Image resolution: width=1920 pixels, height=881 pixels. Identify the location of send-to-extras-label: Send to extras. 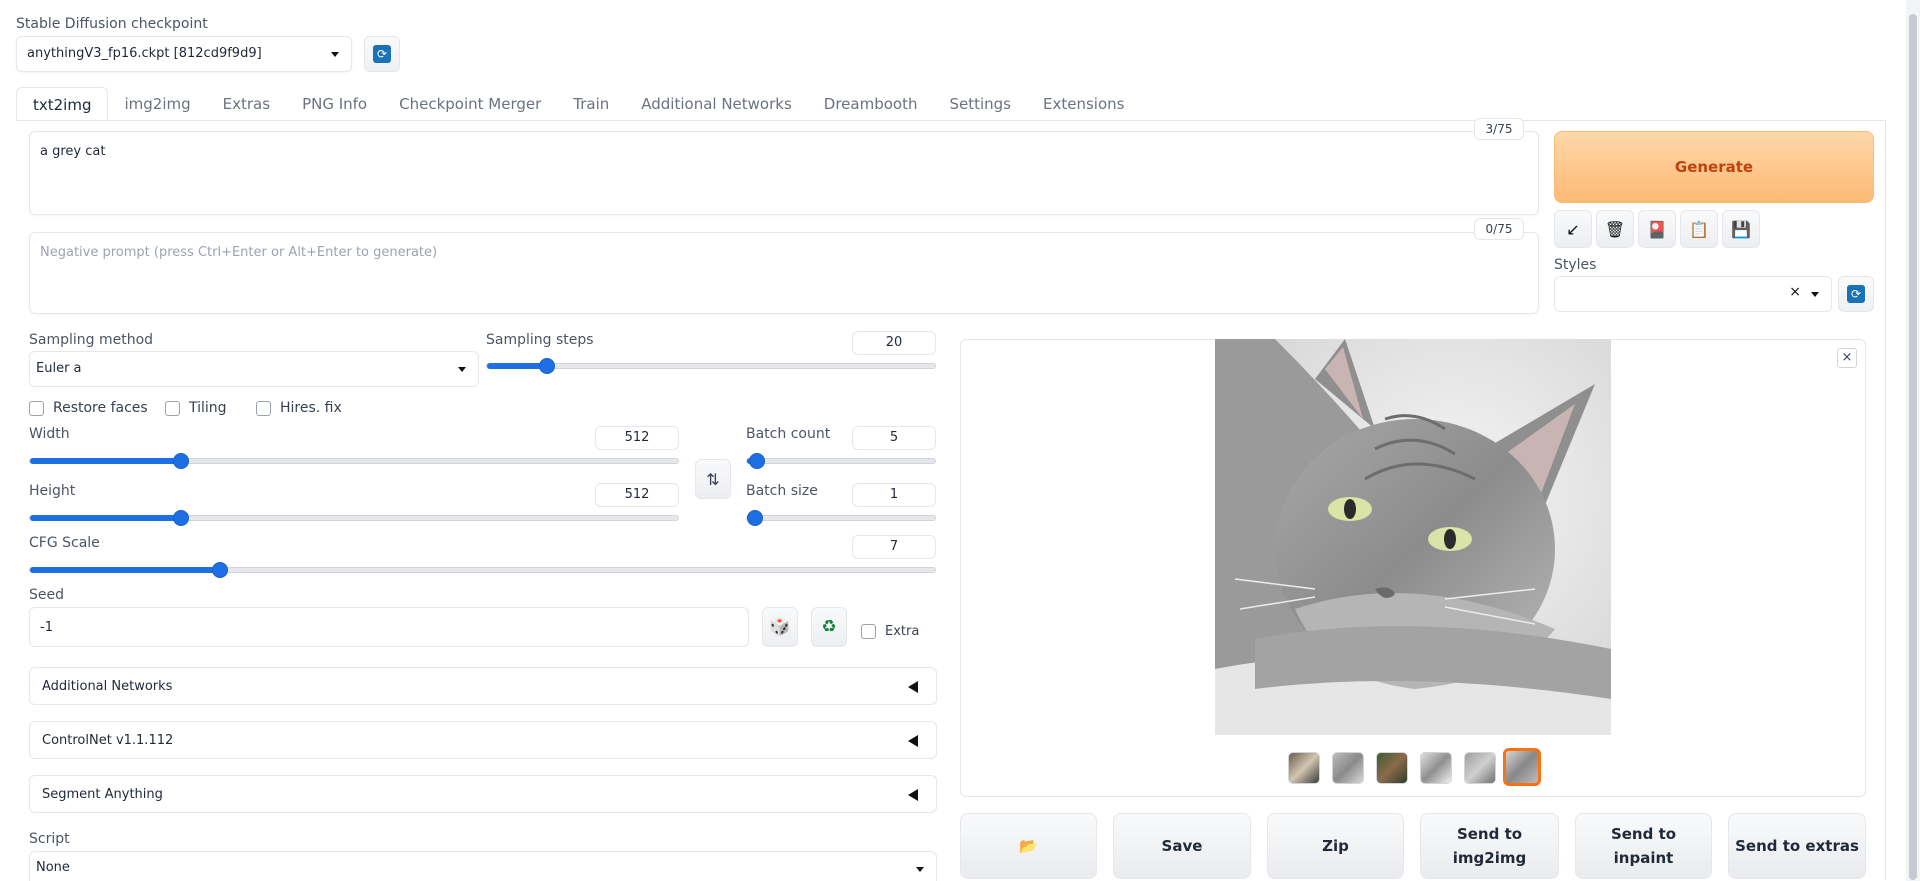
(1797, 846).